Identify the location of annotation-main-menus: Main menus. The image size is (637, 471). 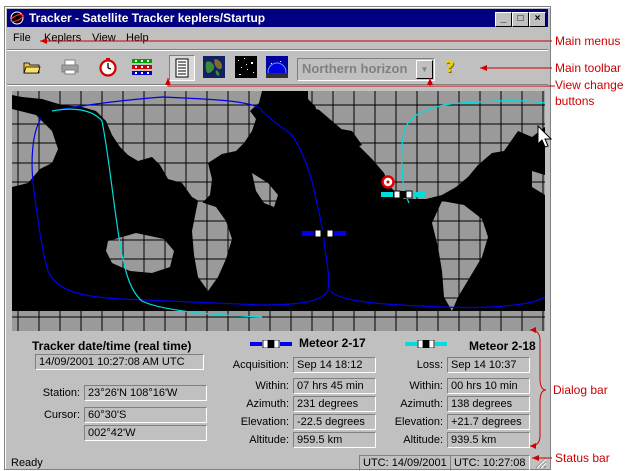
(588, 41).